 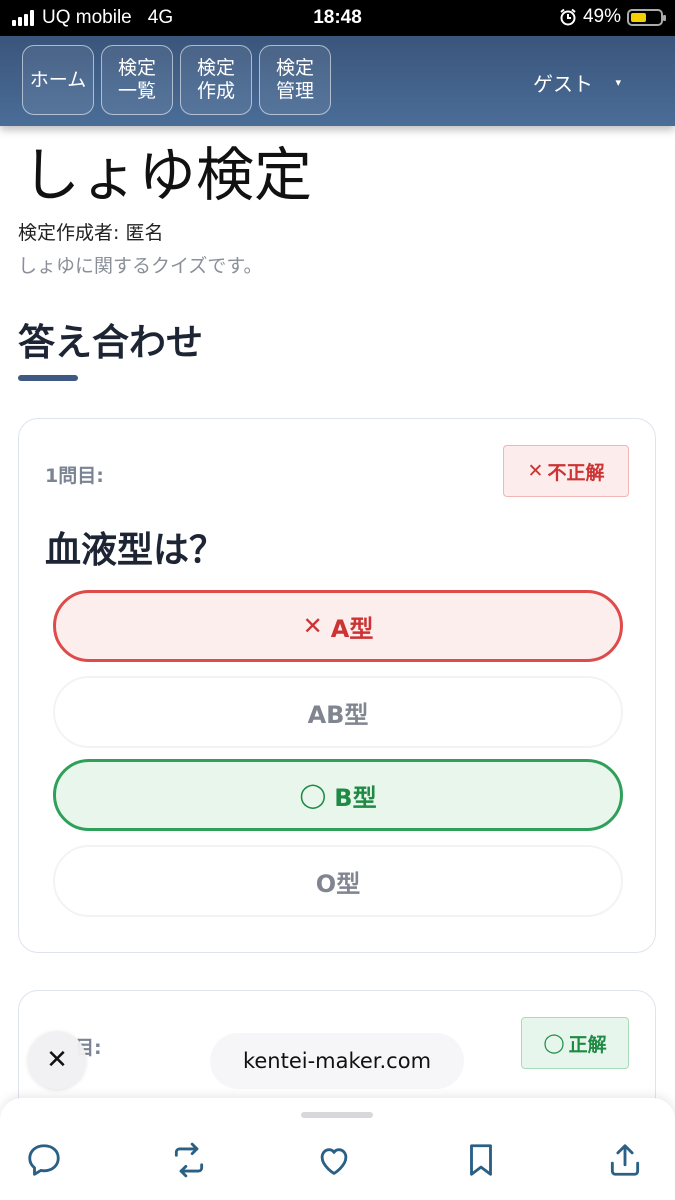 I want to click on nav-kentei-create-button: 検定 作成, so click(x=216, y=80).